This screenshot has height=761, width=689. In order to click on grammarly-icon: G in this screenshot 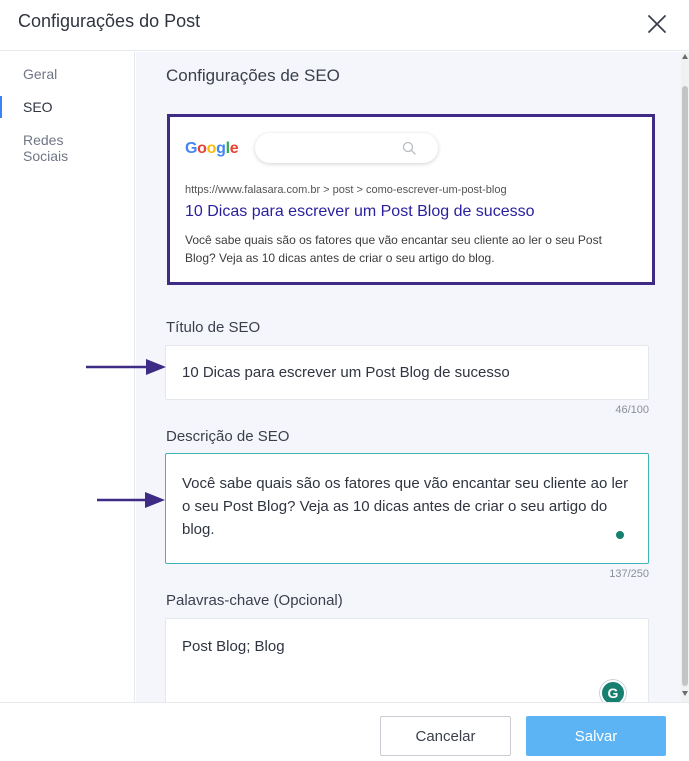, I will do `click(613, 691)`.